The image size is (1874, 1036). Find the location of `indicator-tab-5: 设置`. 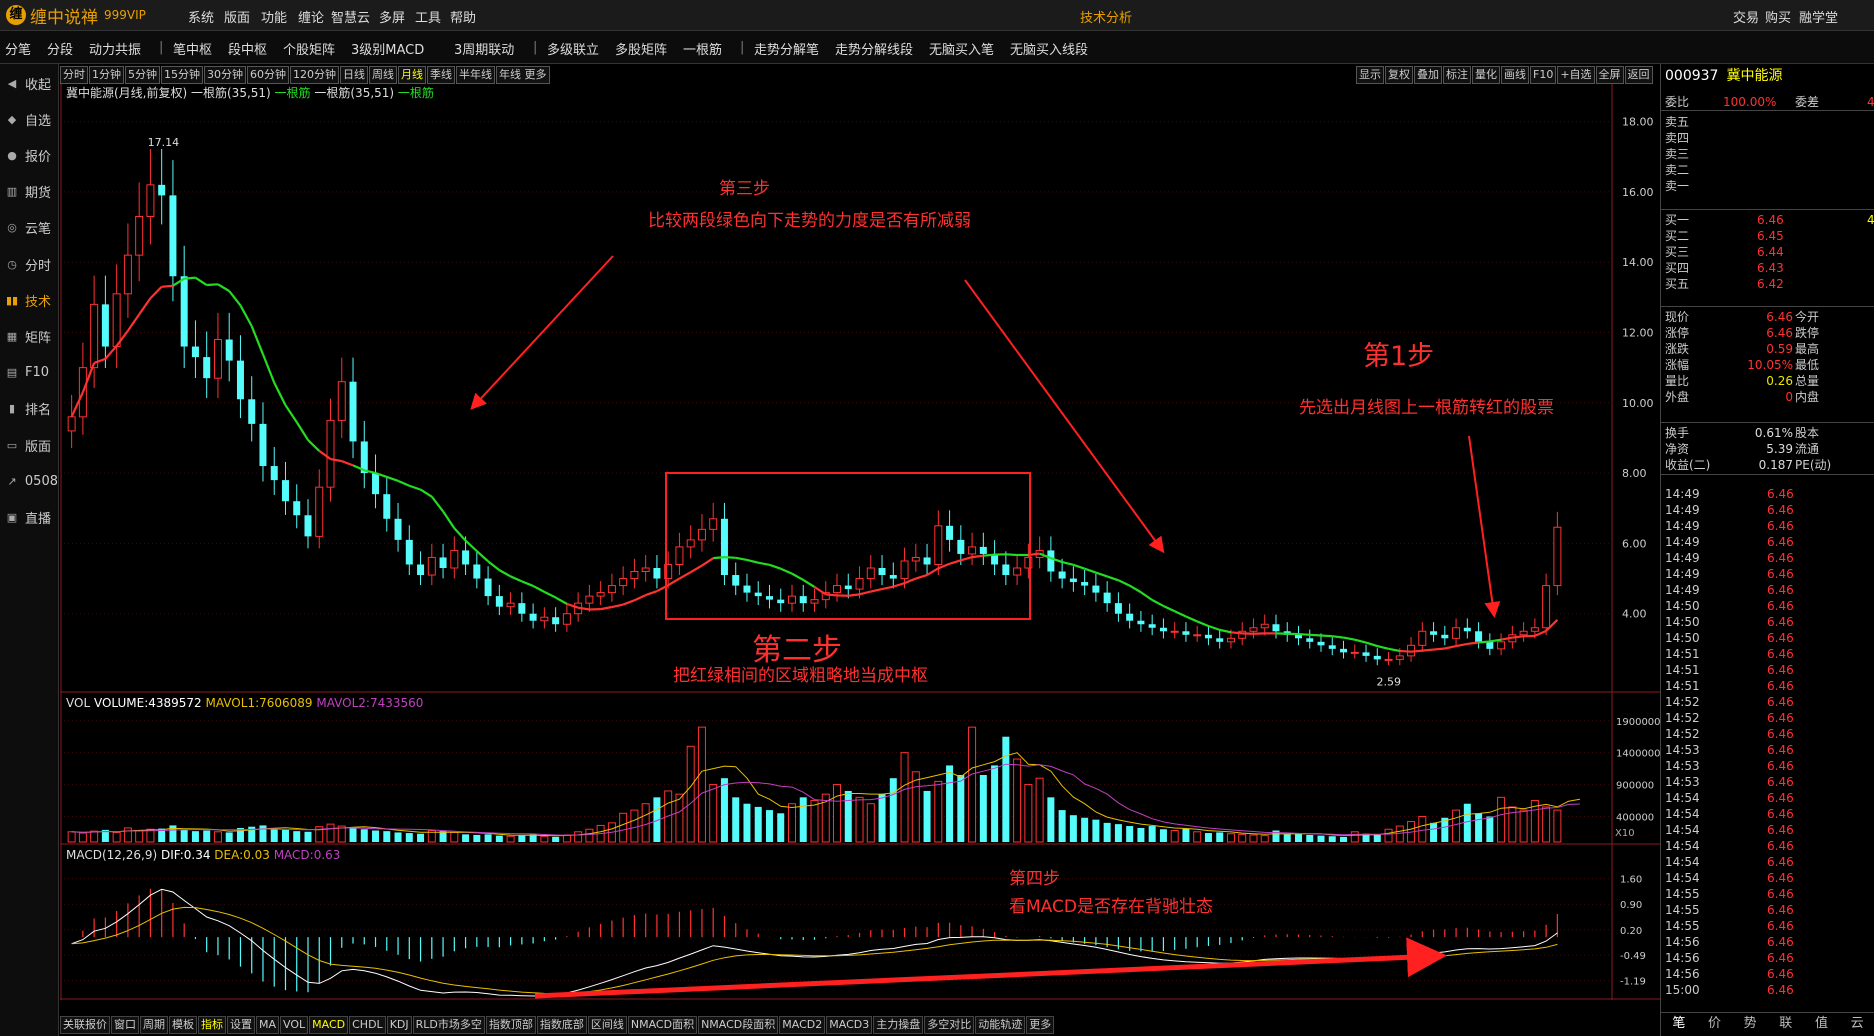

indicator-tab-5: 设置 is located at coordinates (241, 1025).